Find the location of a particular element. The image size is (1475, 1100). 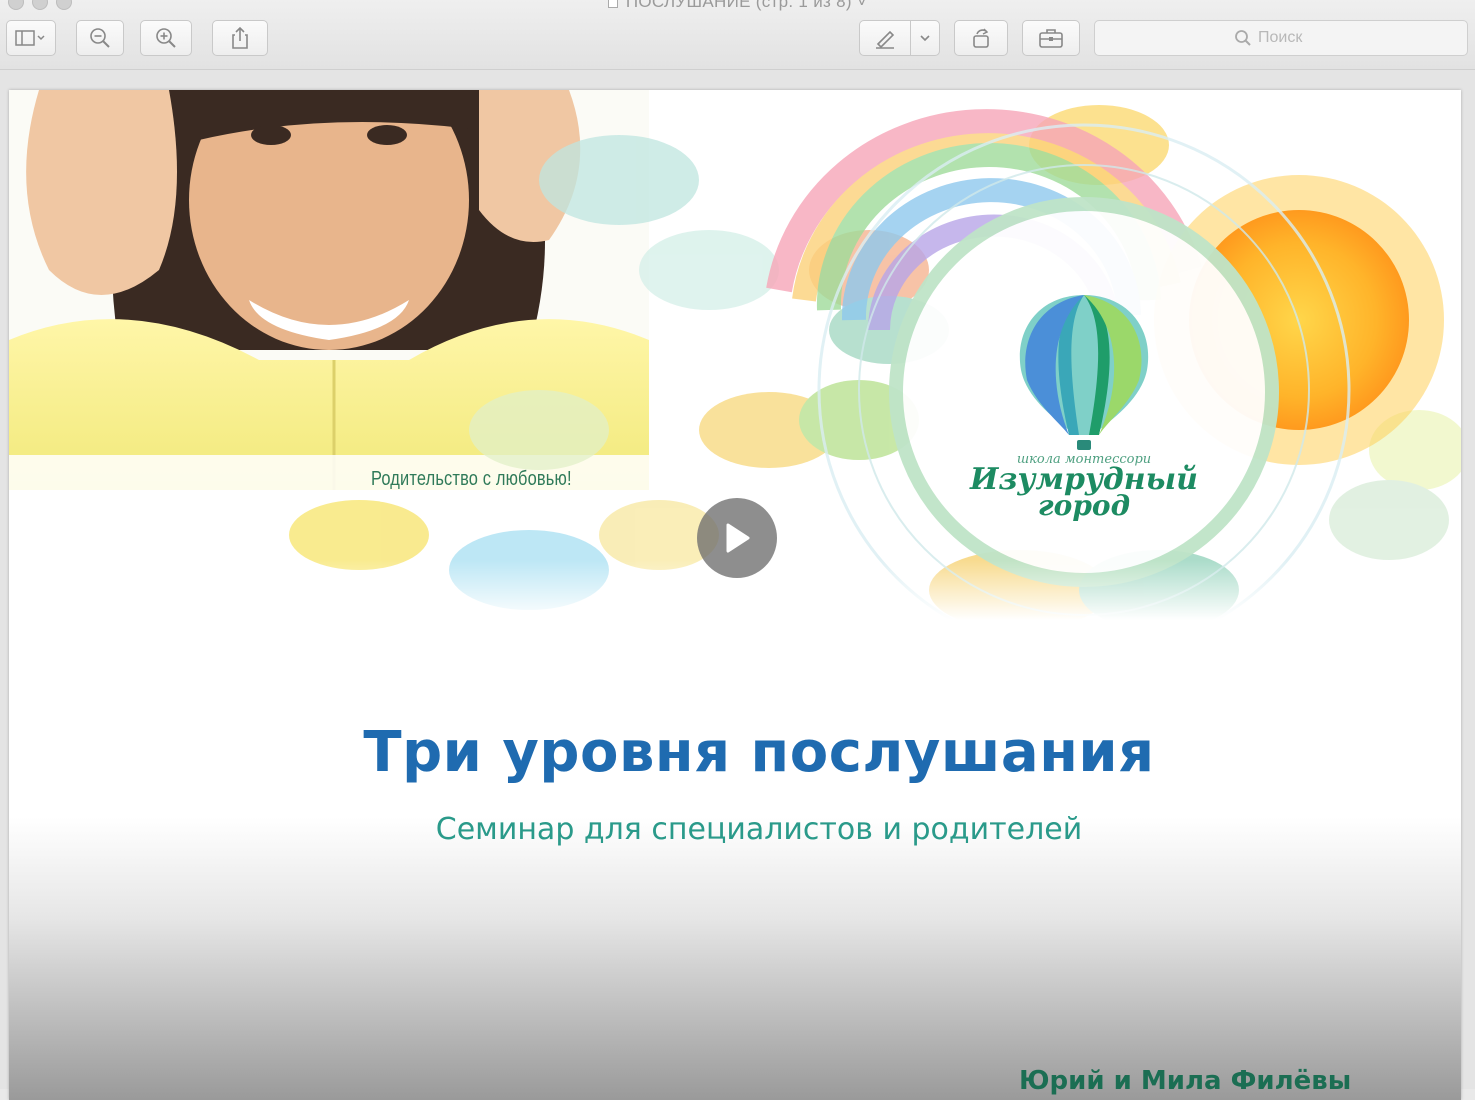

sidebar-button is located at coordinates (31, 38).